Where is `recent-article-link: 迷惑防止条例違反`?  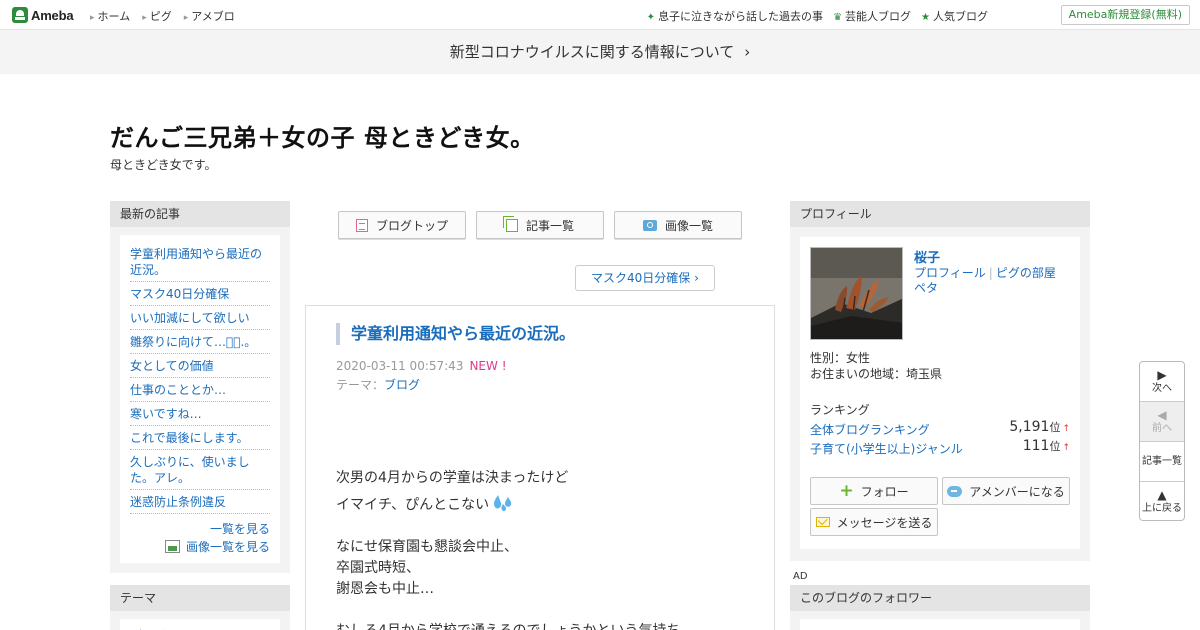
recent-article-link: 迷惑防止条例違反 is located at coordinates (200, 502).